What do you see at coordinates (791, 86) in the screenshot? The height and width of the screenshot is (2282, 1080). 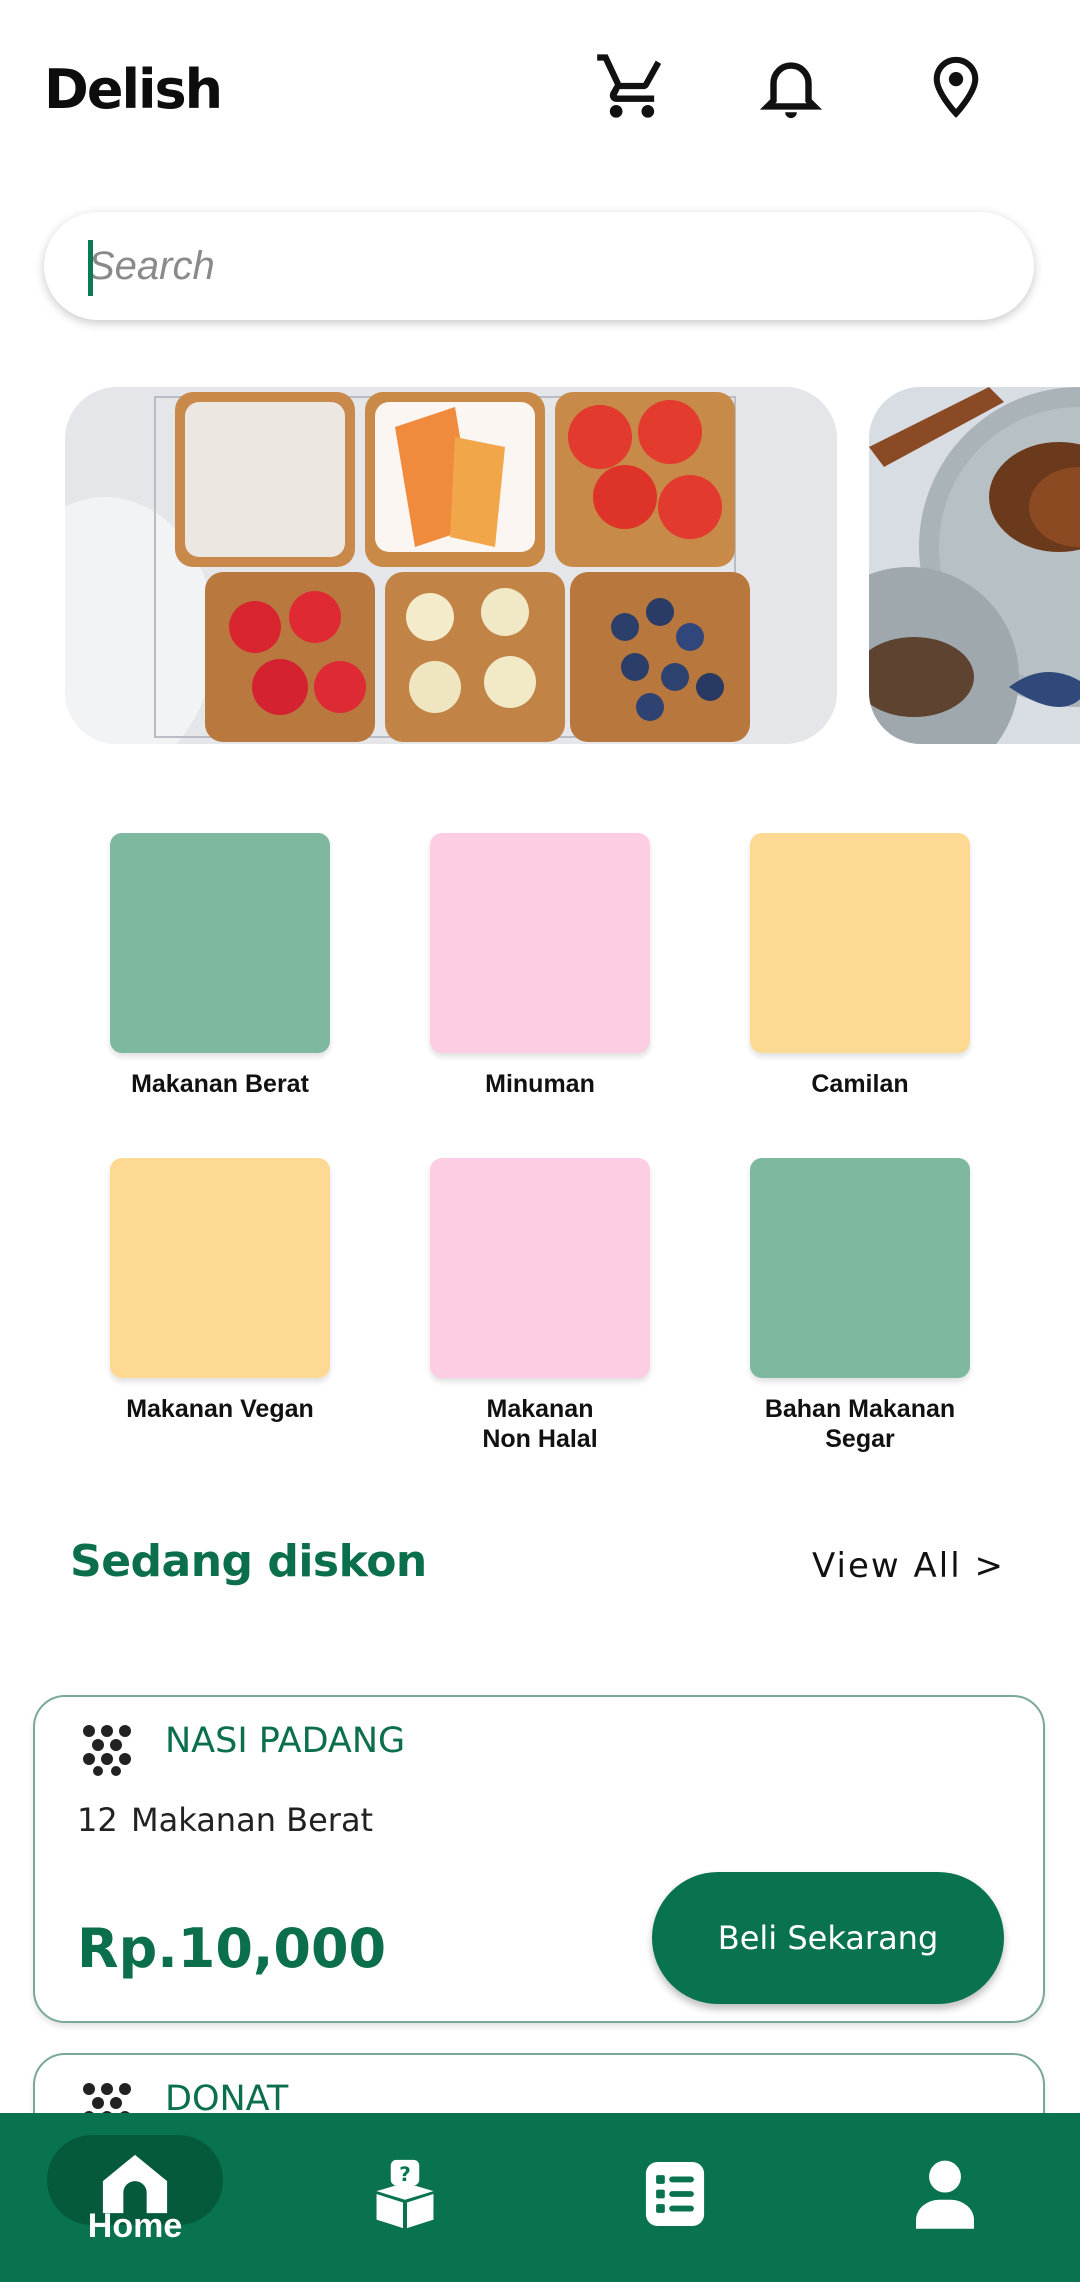 I see `bell-icon` at bounding box center [791, 86].